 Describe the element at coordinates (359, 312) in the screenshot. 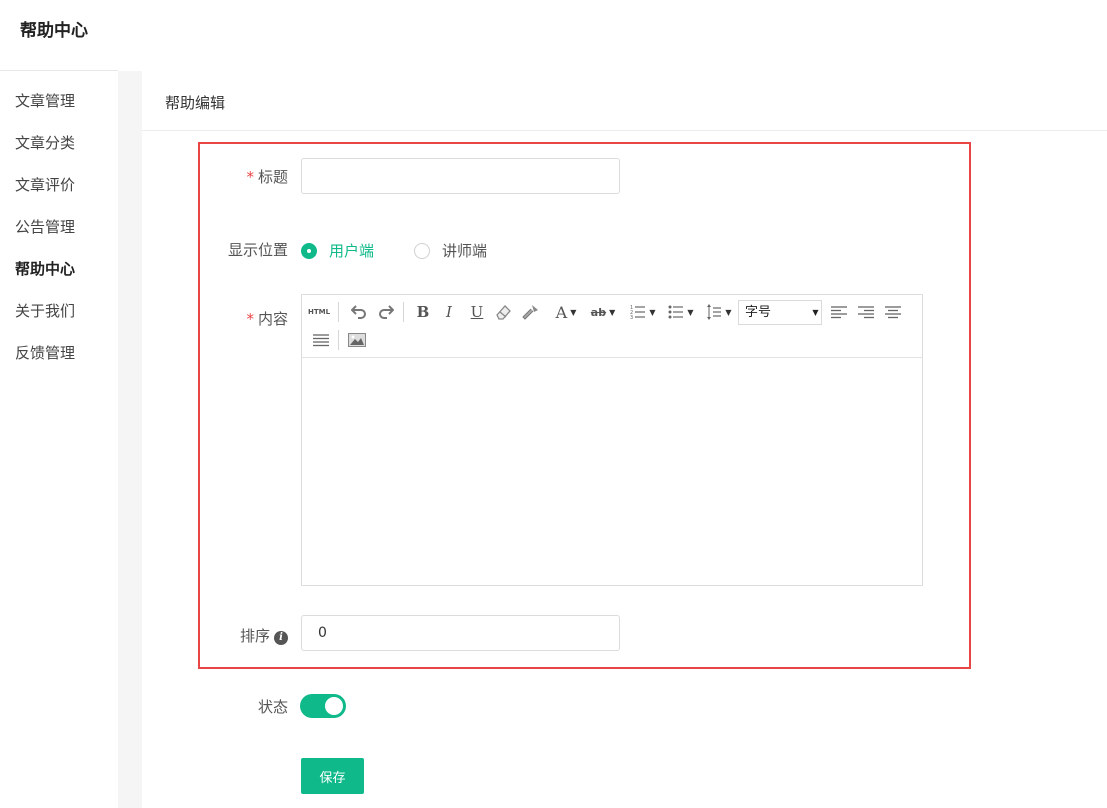

I see `undo-icon` at that location.